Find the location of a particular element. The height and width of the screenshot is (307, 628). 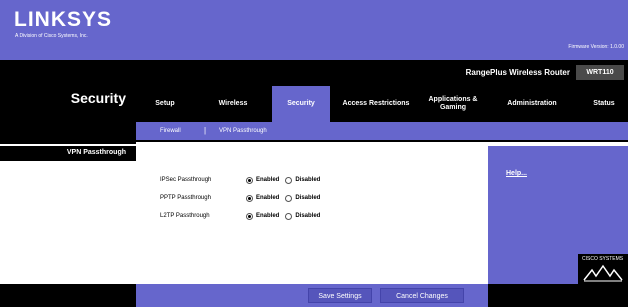

pptp-disabled-option: Disabled is located at coordinates (303, 198).